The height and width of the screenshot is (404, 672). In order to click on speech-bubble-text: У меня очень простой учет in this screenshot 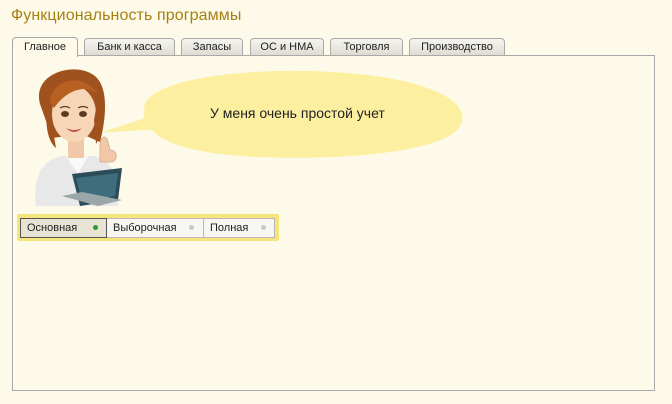, I will do `click(297, 113)`.